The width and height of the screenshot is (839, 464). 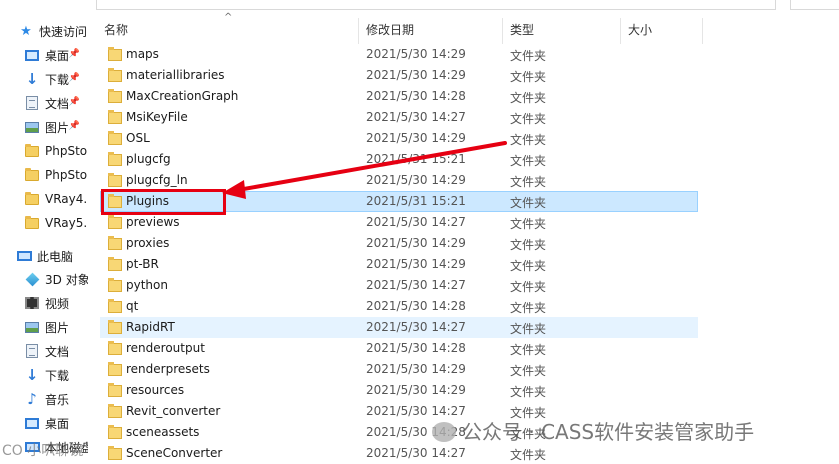 What do you see at coordinates (44, 199) in the screenshot?
I see `sidebar-item: VRay4.` at bounding box center [44, 199].